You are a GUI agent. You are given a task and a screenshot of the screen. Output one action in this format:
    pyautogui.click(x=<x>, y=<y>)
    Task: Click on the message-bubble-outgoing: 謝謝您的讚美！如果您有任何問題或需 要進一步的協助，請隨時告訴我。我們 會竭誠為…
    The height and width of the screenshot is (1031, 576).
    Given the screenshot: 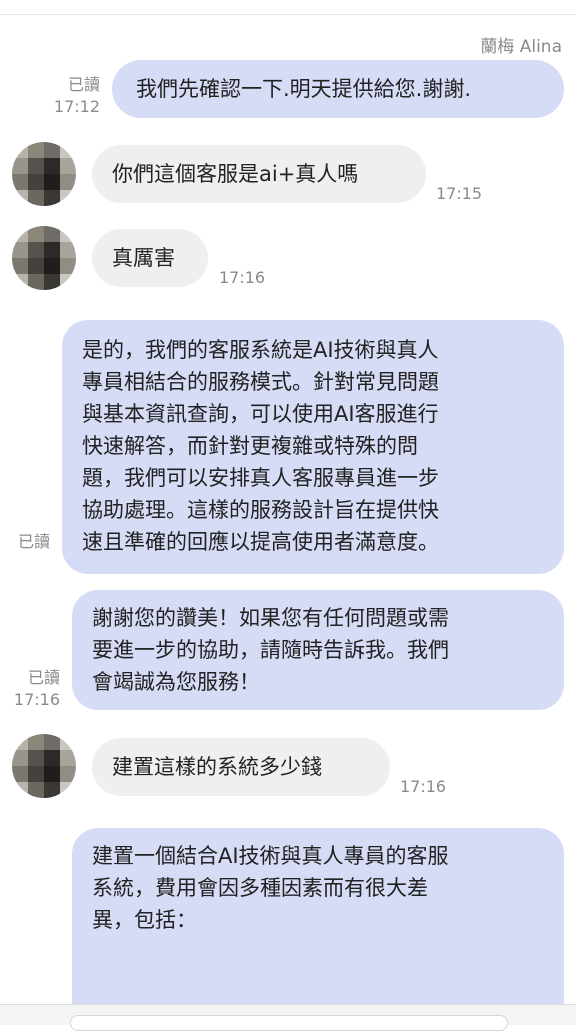 What is the action you would take?
    pyautogui.click(x=318, y=650)
    